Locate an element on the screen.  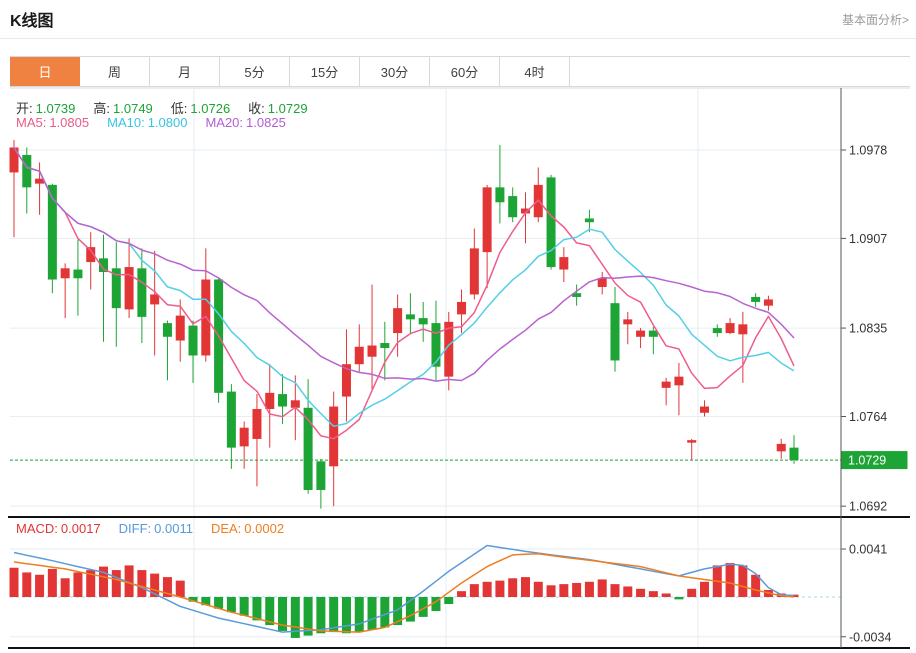
legend-label: MACD: is located at coordinates (37, 528).